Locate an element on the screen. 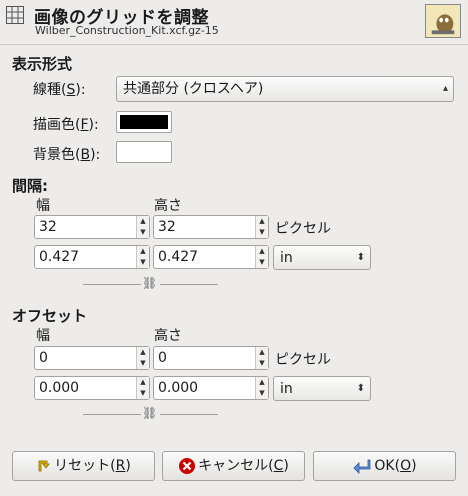 Image resolution: width=468 pixels, height=496 pixels. grid-icon is located at coordinates (15, 15).